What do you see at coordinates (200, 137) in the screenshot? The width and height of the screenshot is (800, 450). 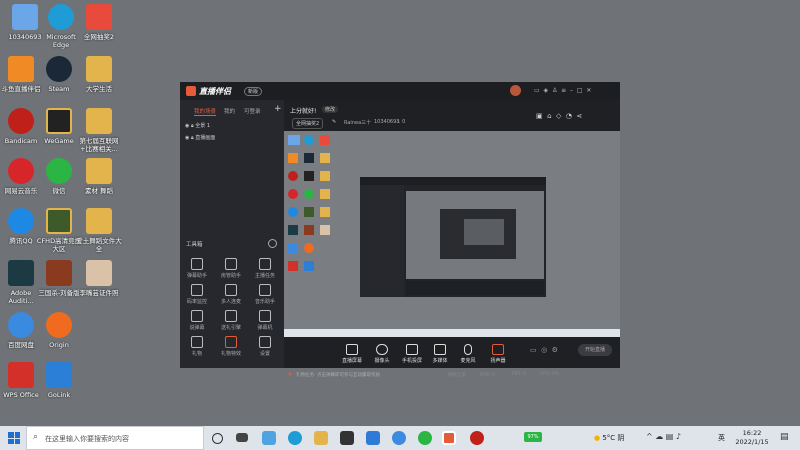 I see `scene-item: ◉ 🔒︎ 直播画面` at bounding box center [200, 137].